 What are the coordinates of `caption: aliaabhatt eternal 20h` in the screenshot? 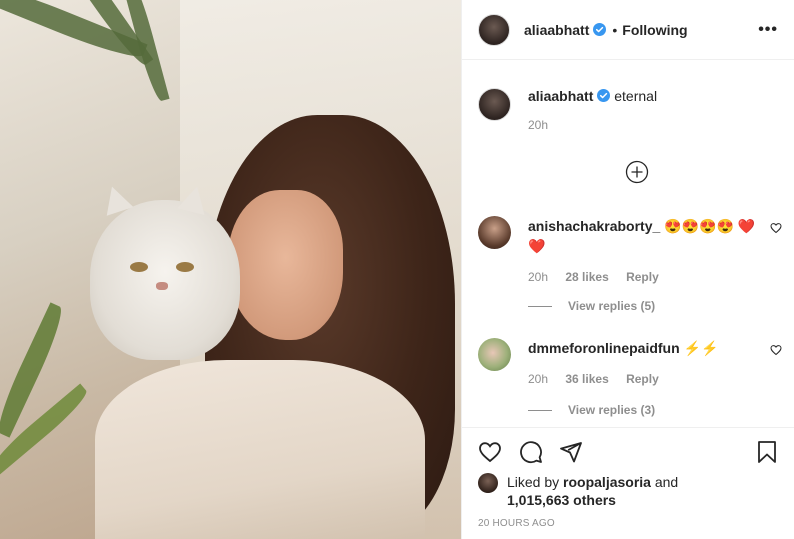 It's located at (567, 110).